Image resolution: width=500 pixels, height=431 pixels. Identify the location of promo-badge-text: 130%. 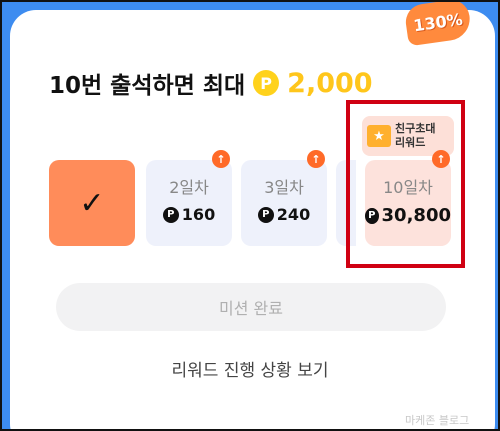
(438, 22).